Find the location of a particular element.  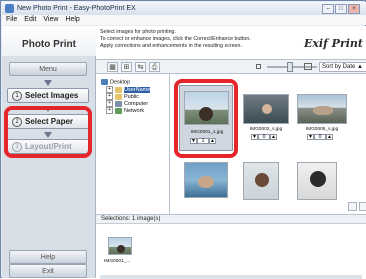

highlight-ring-thumbnail is located at coordinates (206, 118).